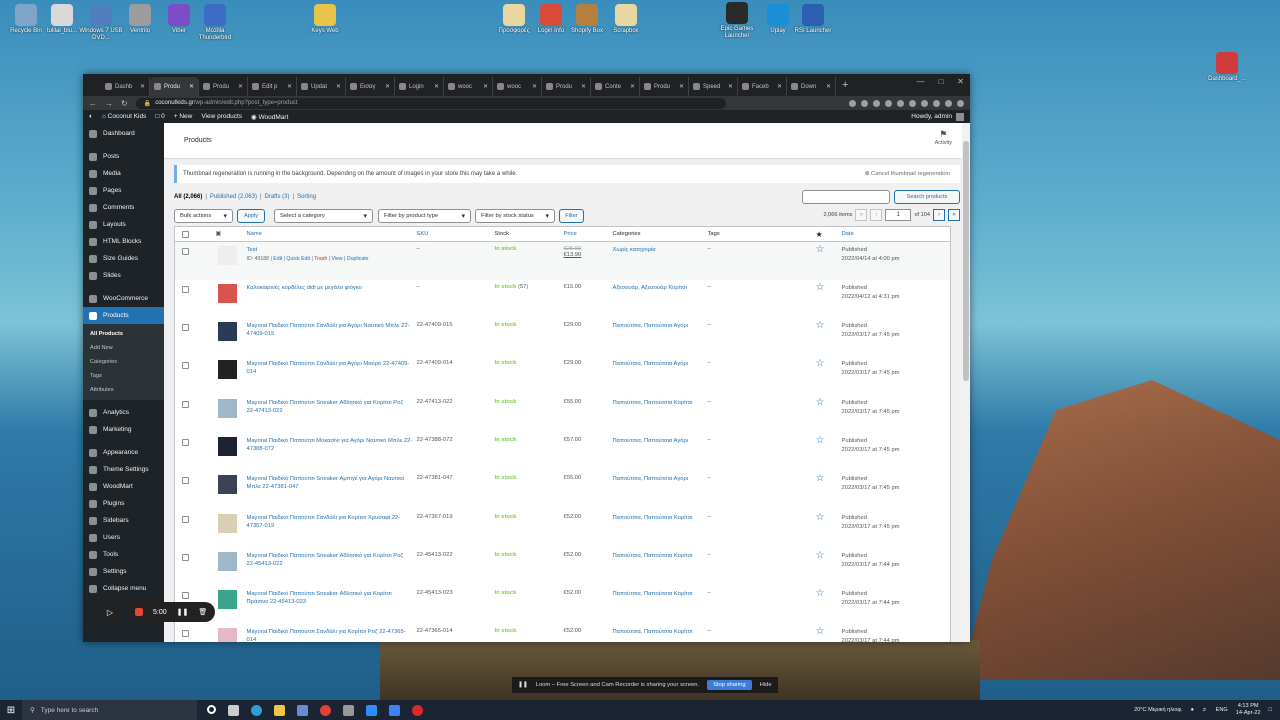 The image size is (1280, 720). I want to click on menu-item-media: Media, so click(123, 173).